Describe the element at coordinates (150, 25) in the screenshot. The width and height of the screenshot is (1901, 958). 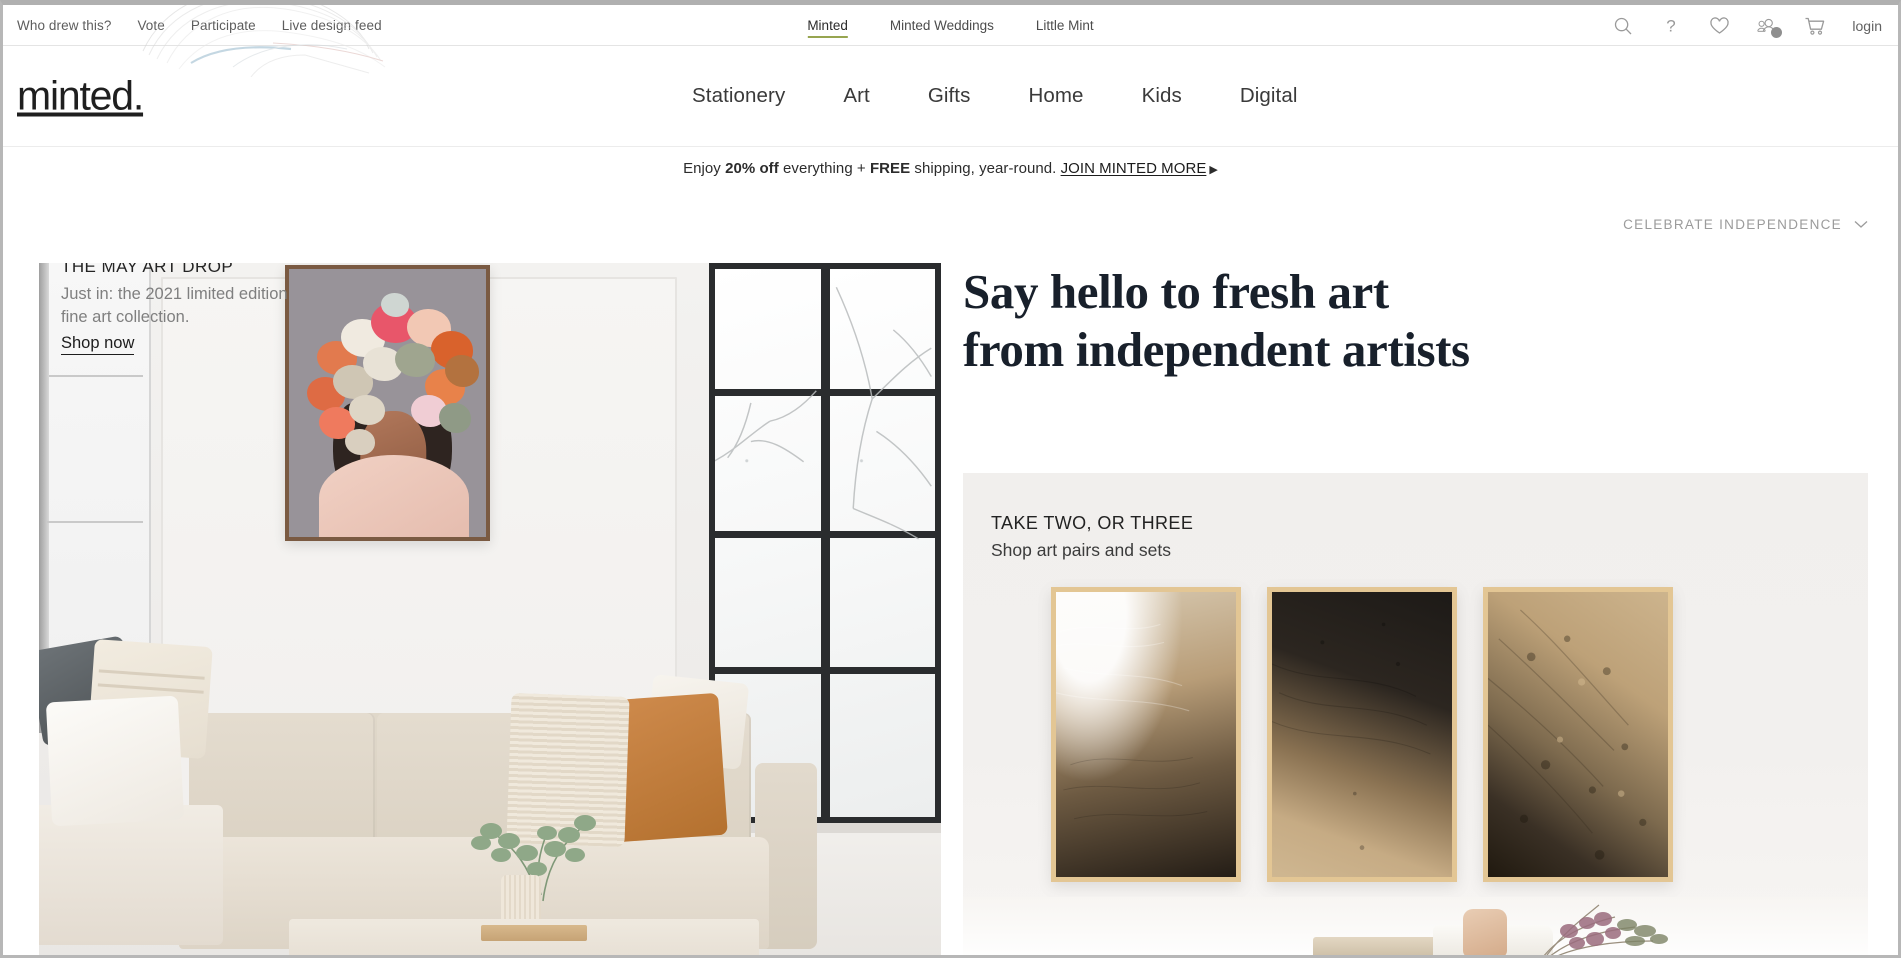
I see `utility-link-vote: Vote` at that location.